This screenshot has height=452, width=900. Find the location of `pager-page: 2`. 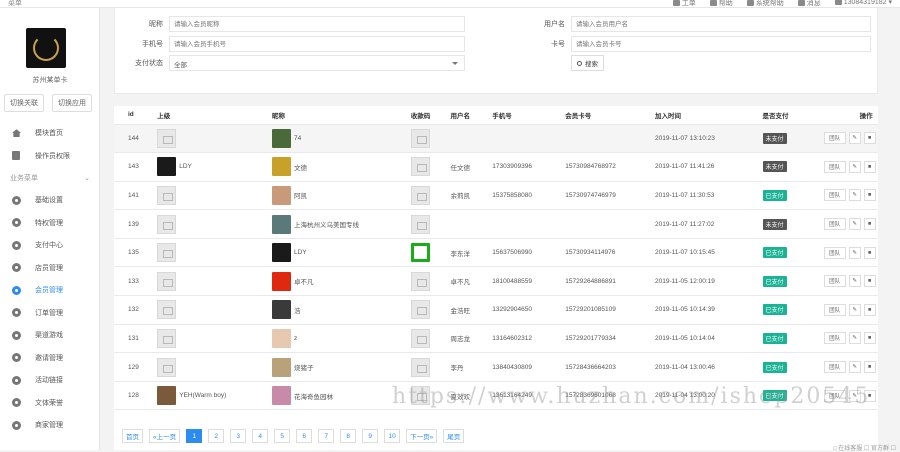

pager-page: 2 is located at coordinates (216, 436).